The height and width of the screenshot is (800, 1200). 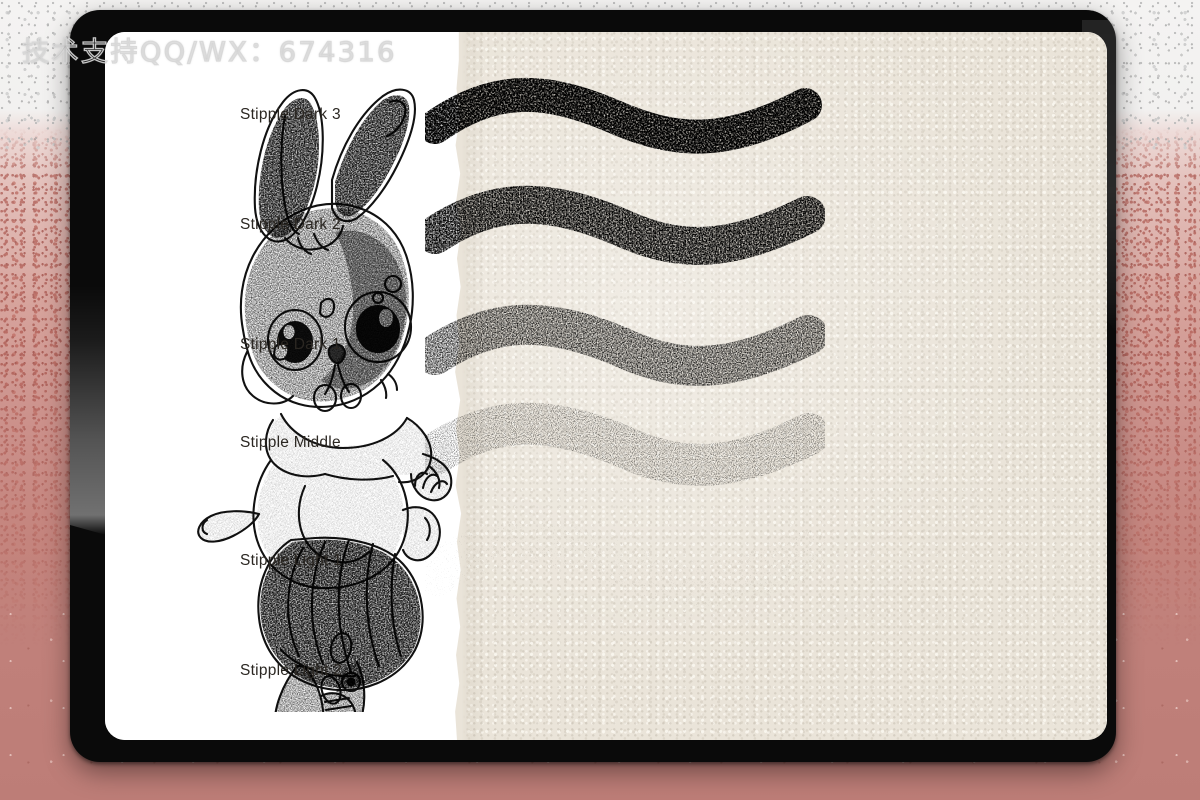 I want to click on brush-label: Stipple Dark 1, so click(x=290, y=344).